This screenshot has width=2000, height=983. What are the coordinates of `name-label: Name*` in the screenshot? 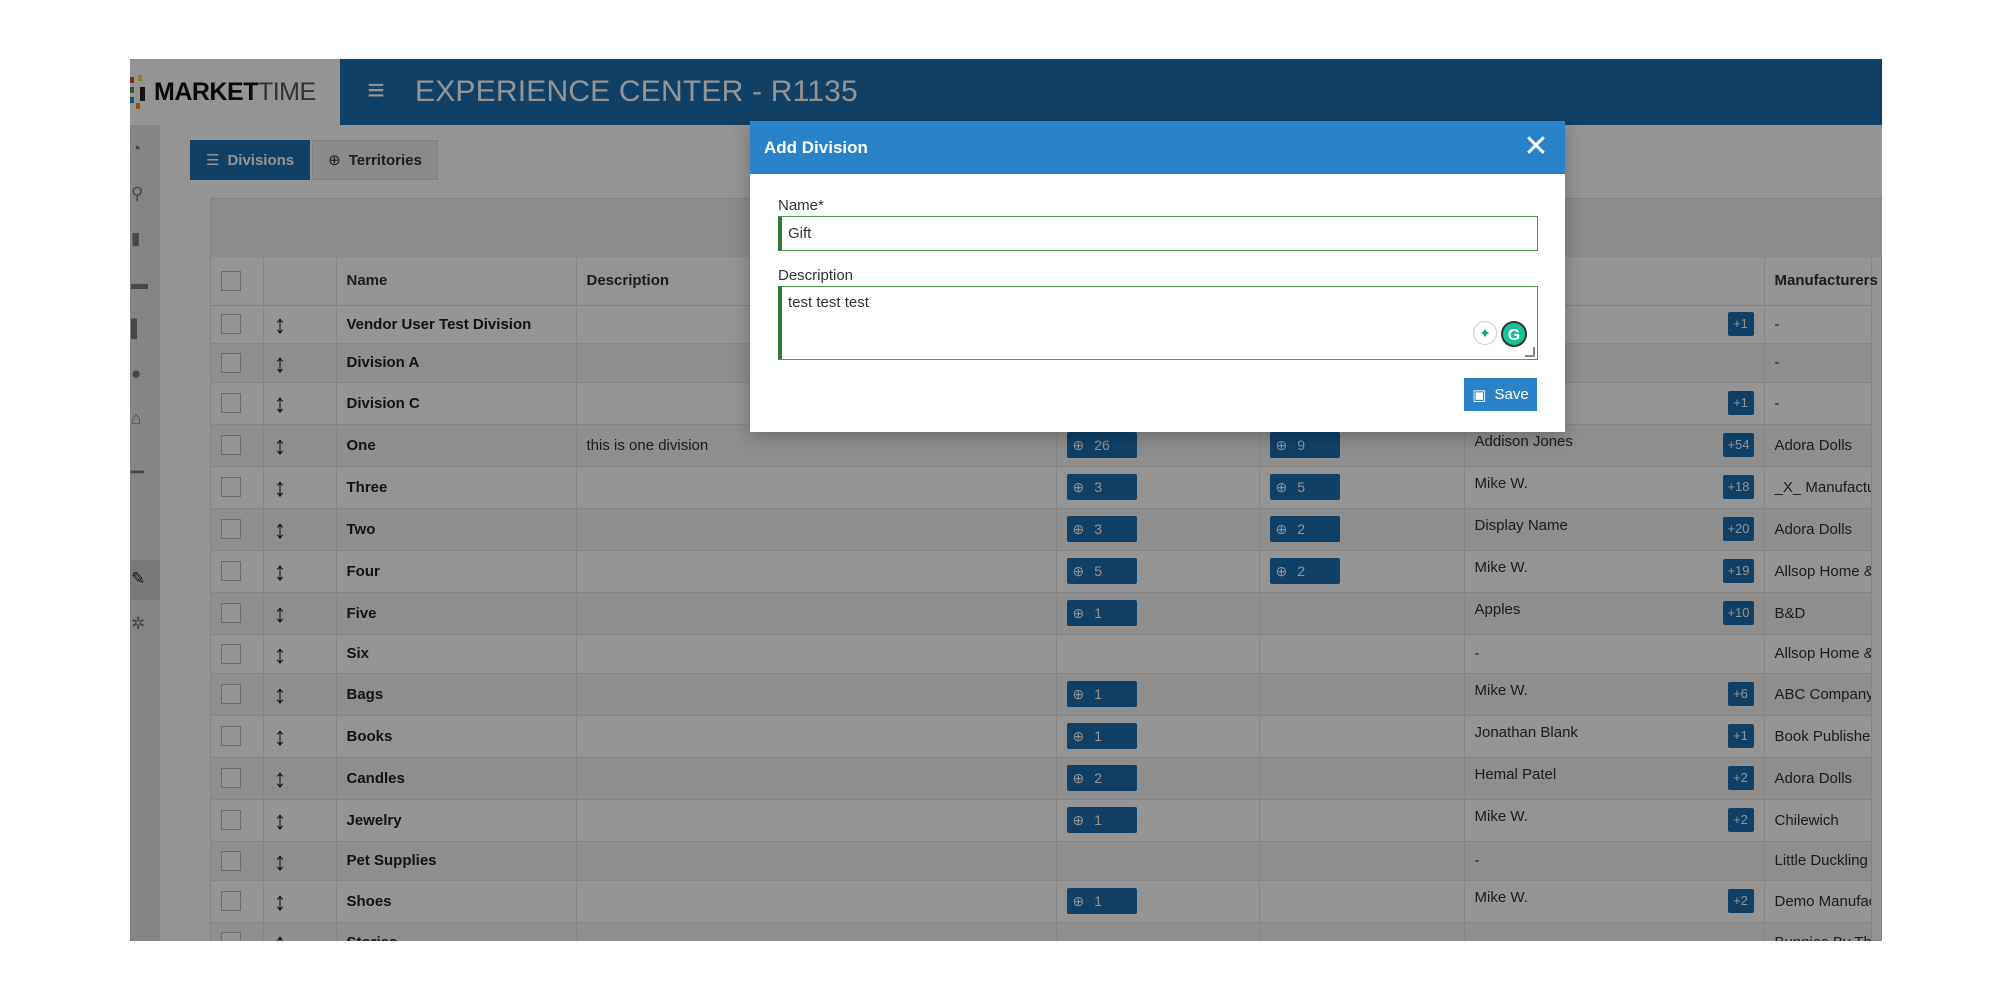 It's located at (801, 205).